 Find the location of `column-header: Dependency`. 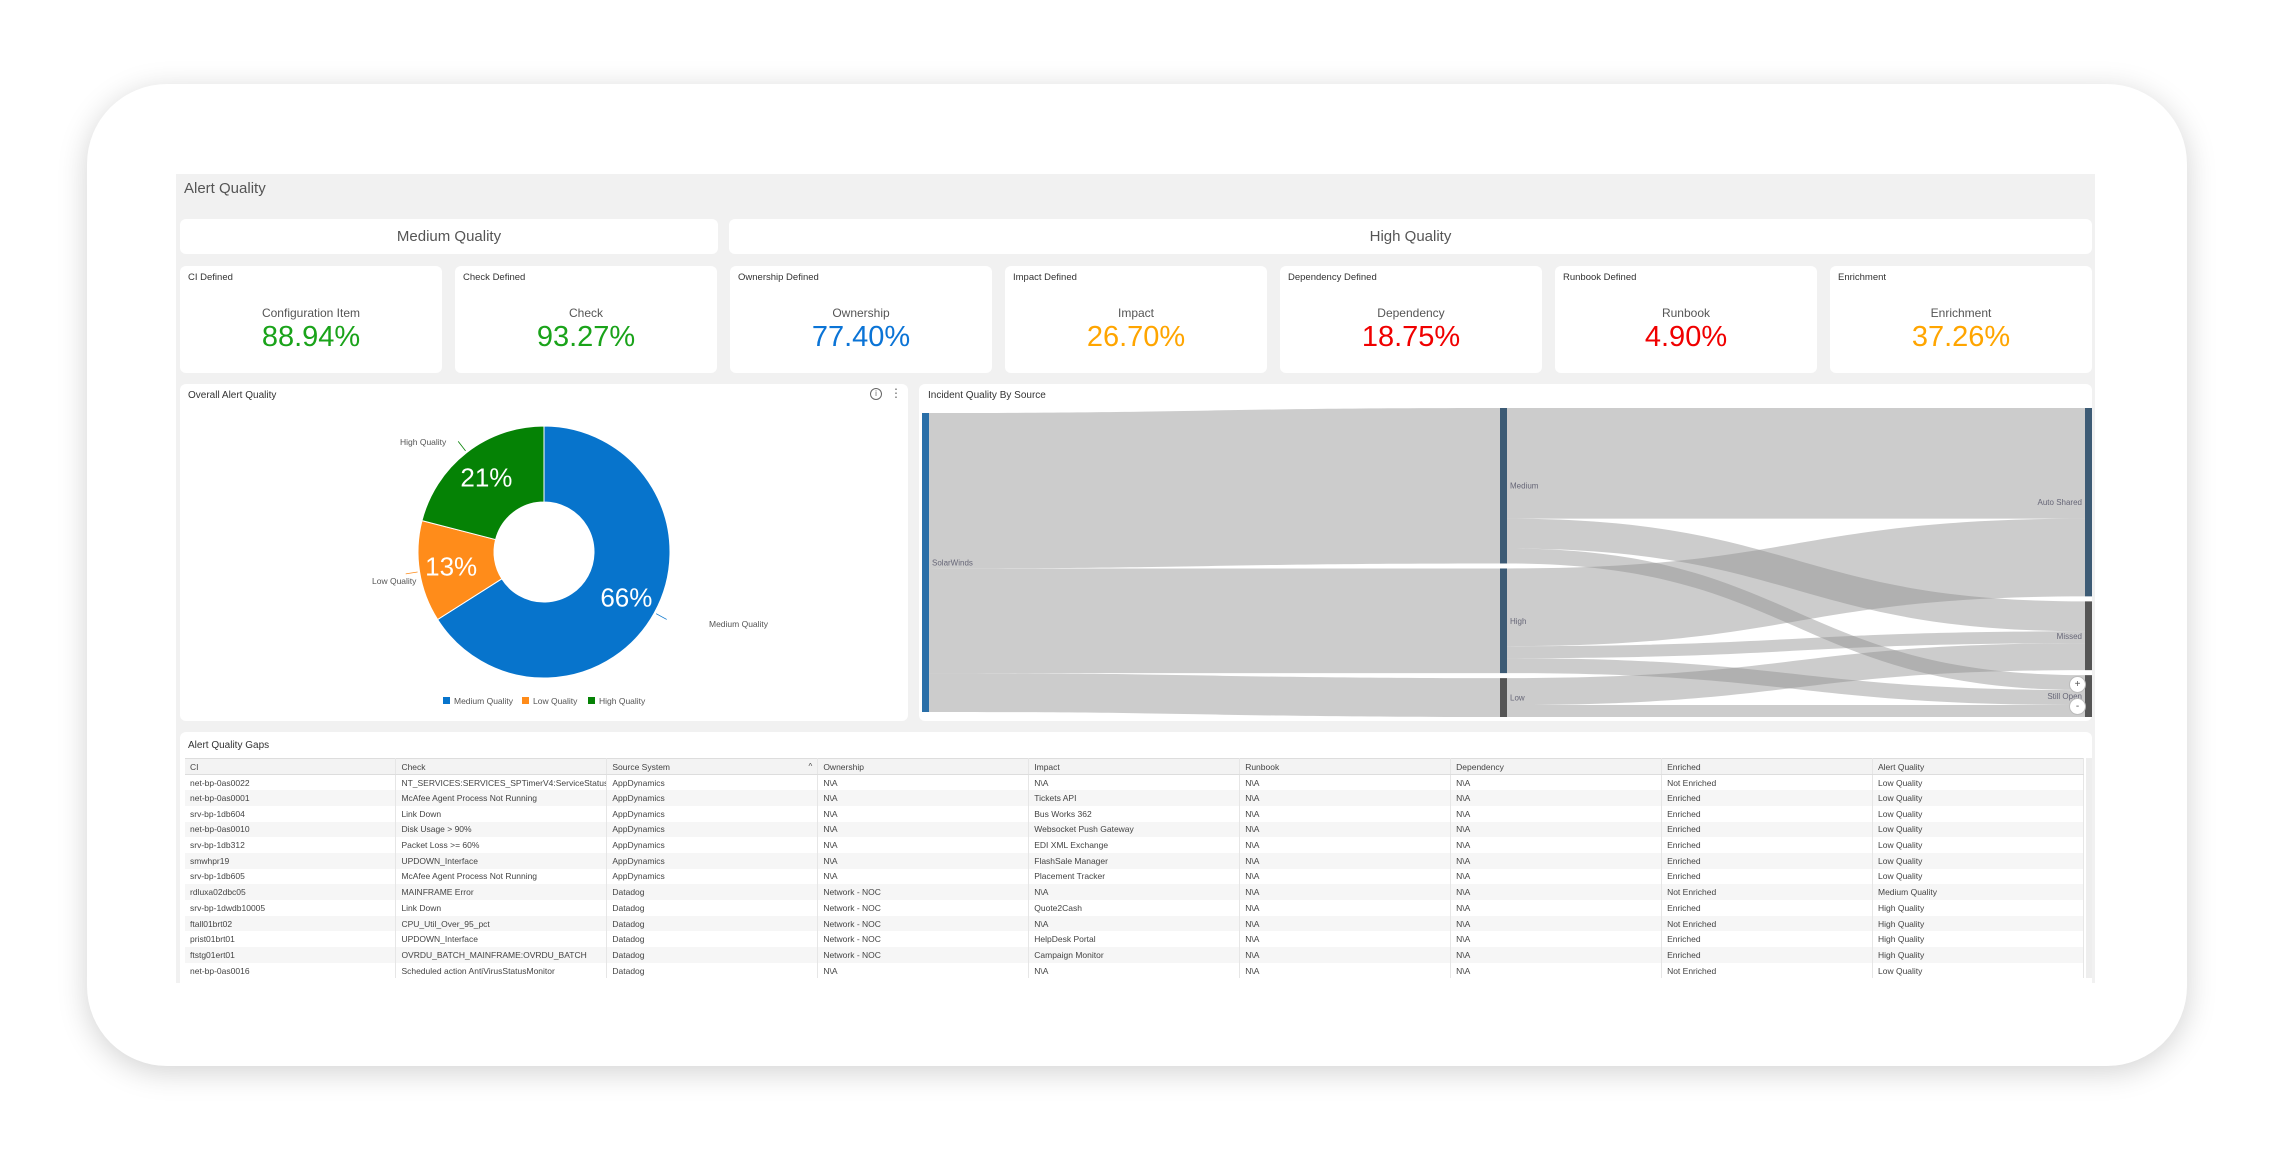

column-header: Dependency is located at coordinates (1556, 766).